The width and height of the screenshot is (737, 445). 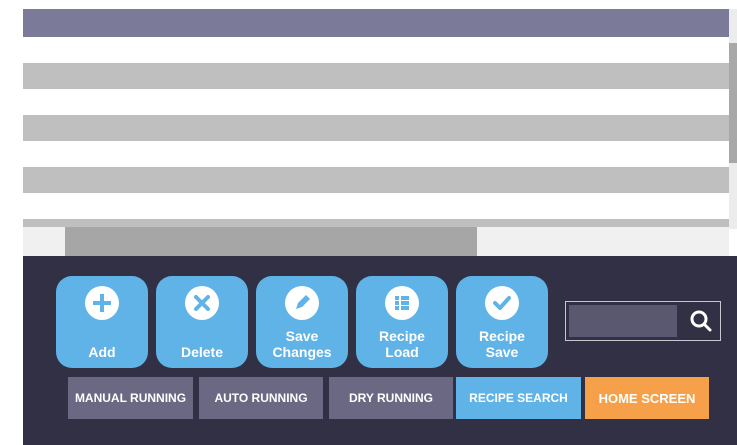 I want to click on recipe-save-label: Recipe Save, so click(x=502, y=344).